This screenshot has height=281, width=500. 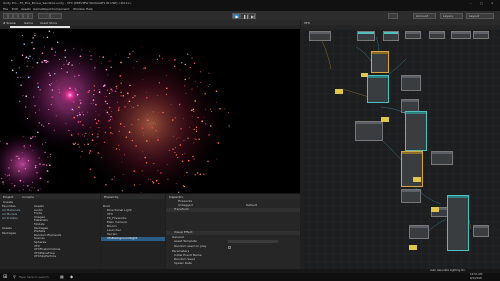 What do you see at coordinates (236, 15) in the screenshot?
I see `play-button: ▶` at bounding box center [236, 15].